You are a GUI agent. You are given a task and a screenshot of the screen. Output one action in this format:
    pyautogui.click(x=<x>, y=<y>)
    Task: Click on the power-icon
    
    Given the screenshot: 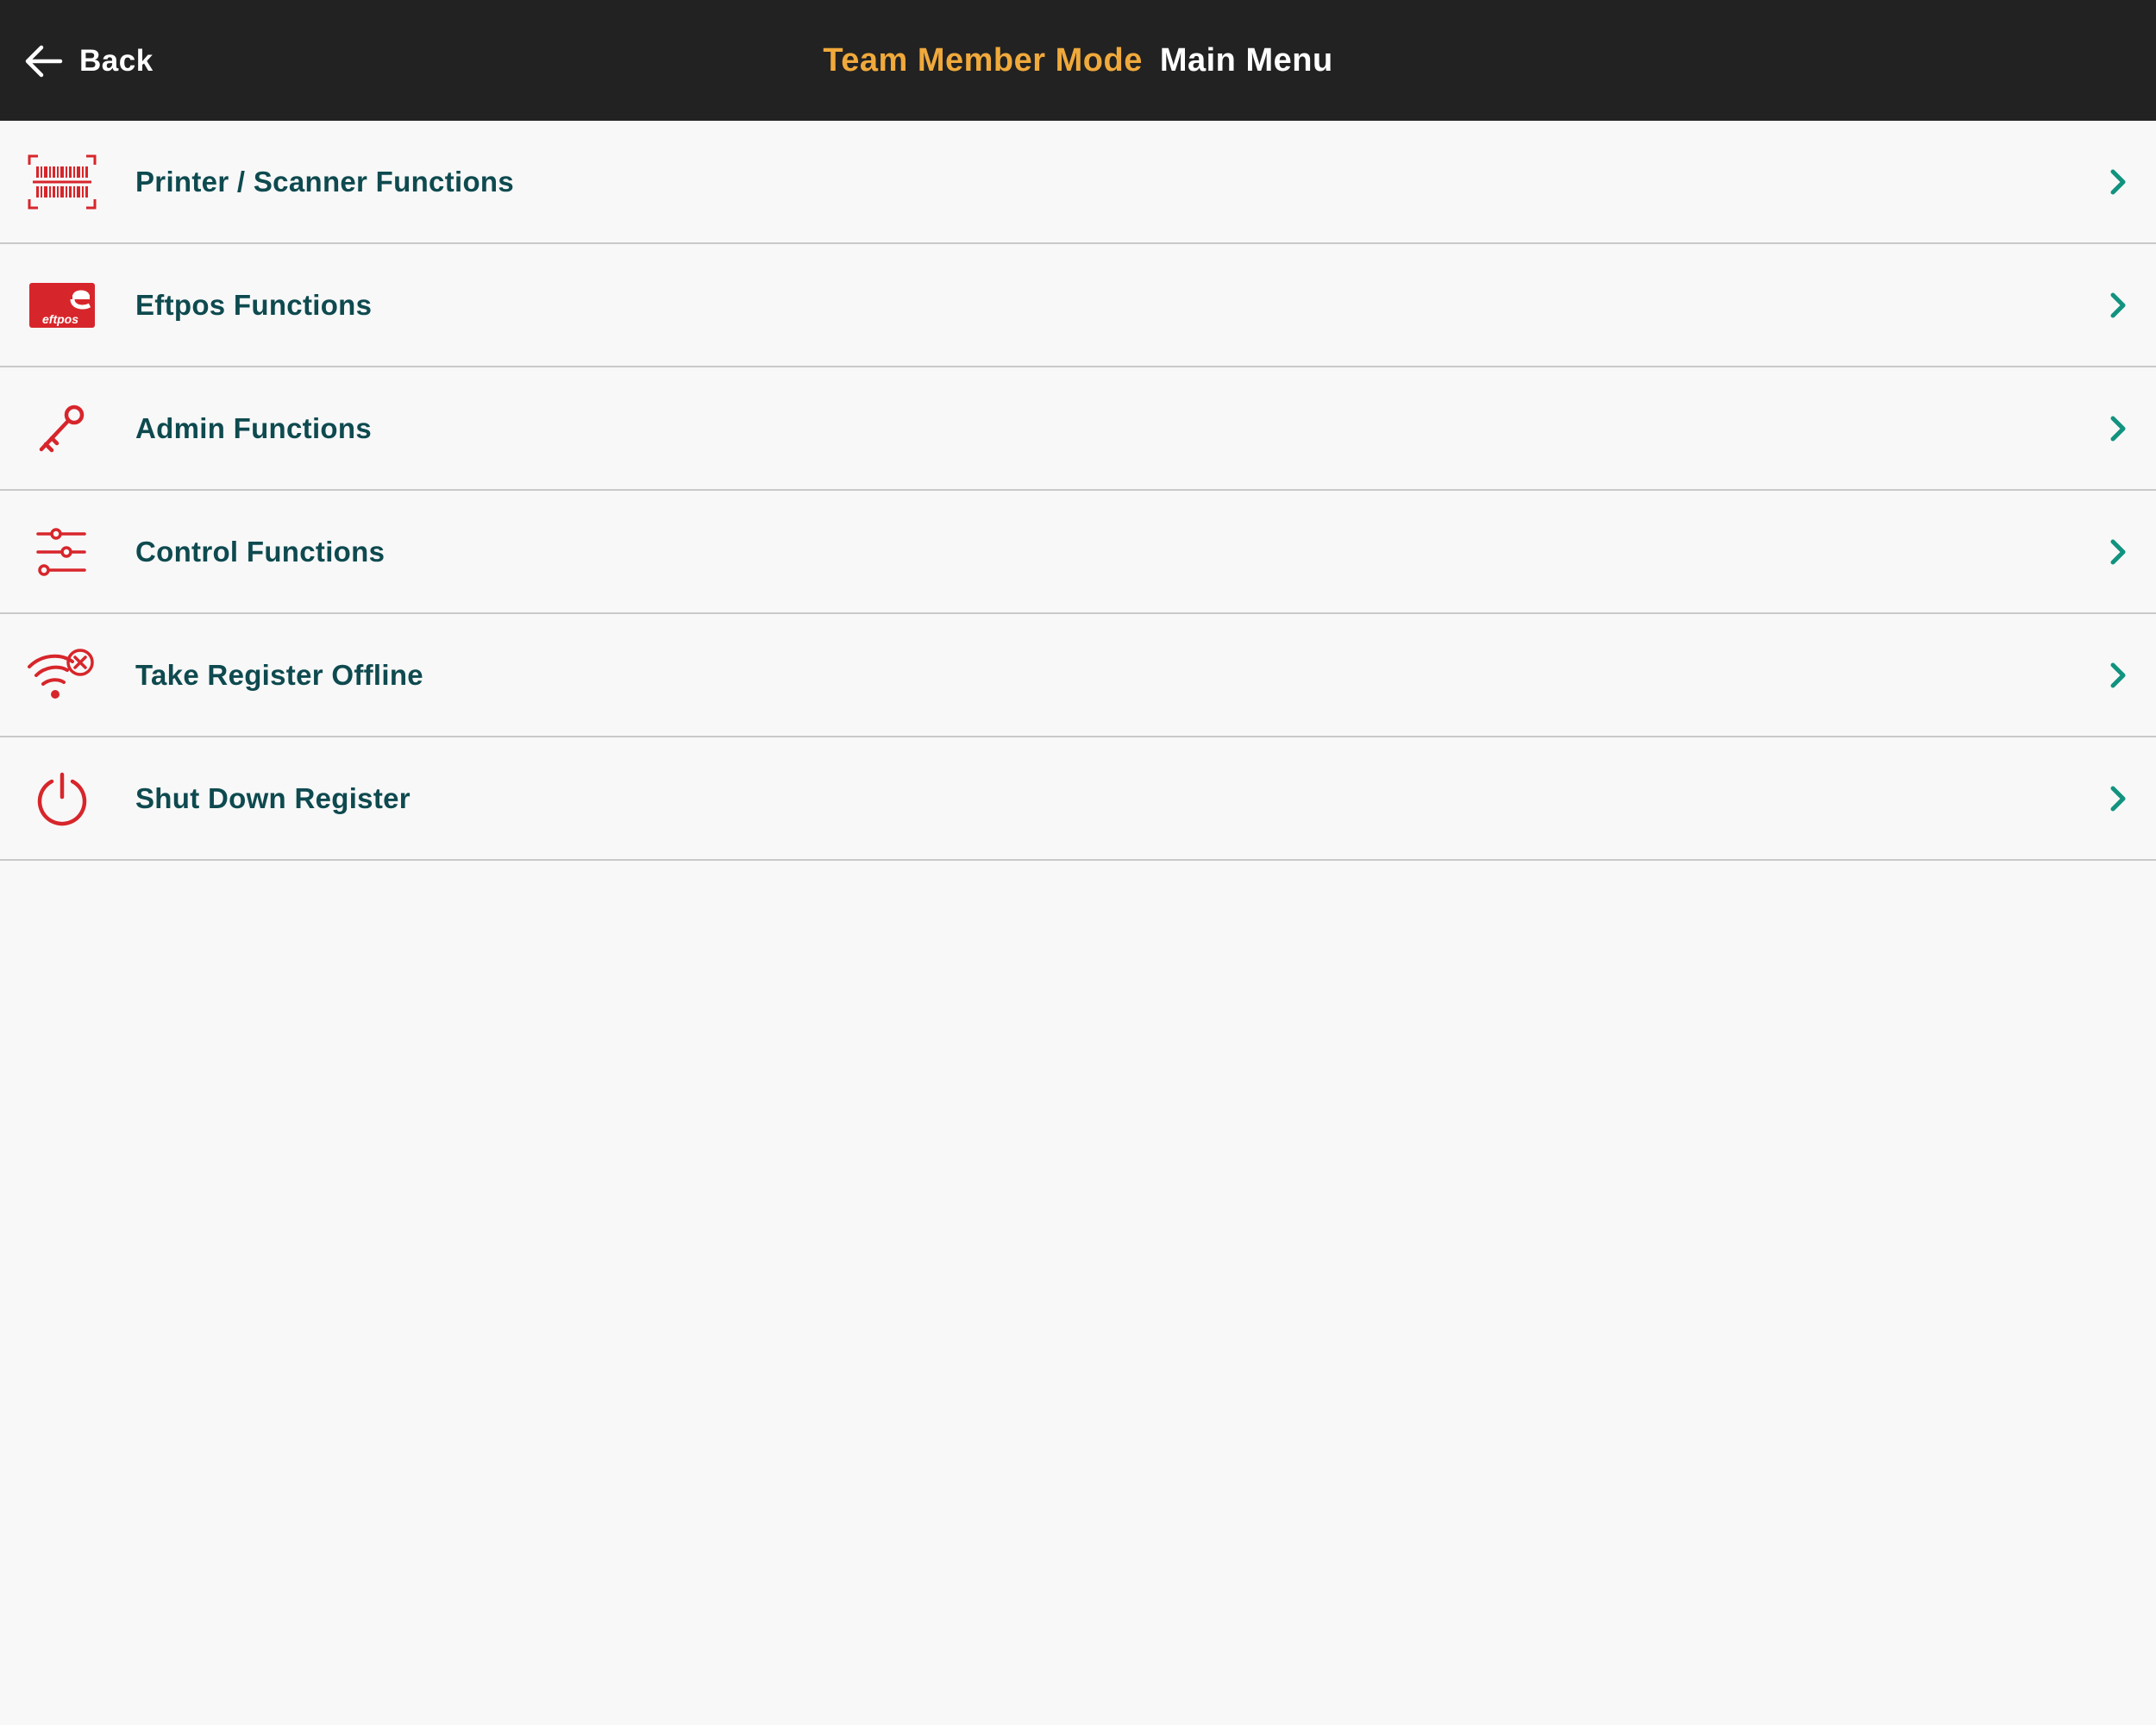 What is the action you would take?
    pyautogui.click(x=62, y=798)
    